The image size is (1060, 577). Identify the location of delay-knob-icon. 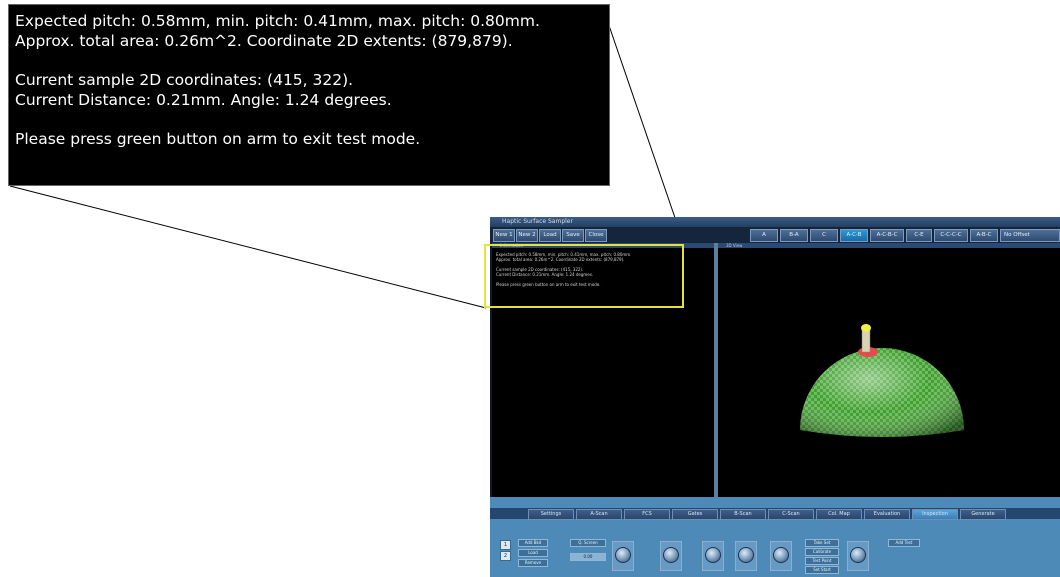
(858, 555).